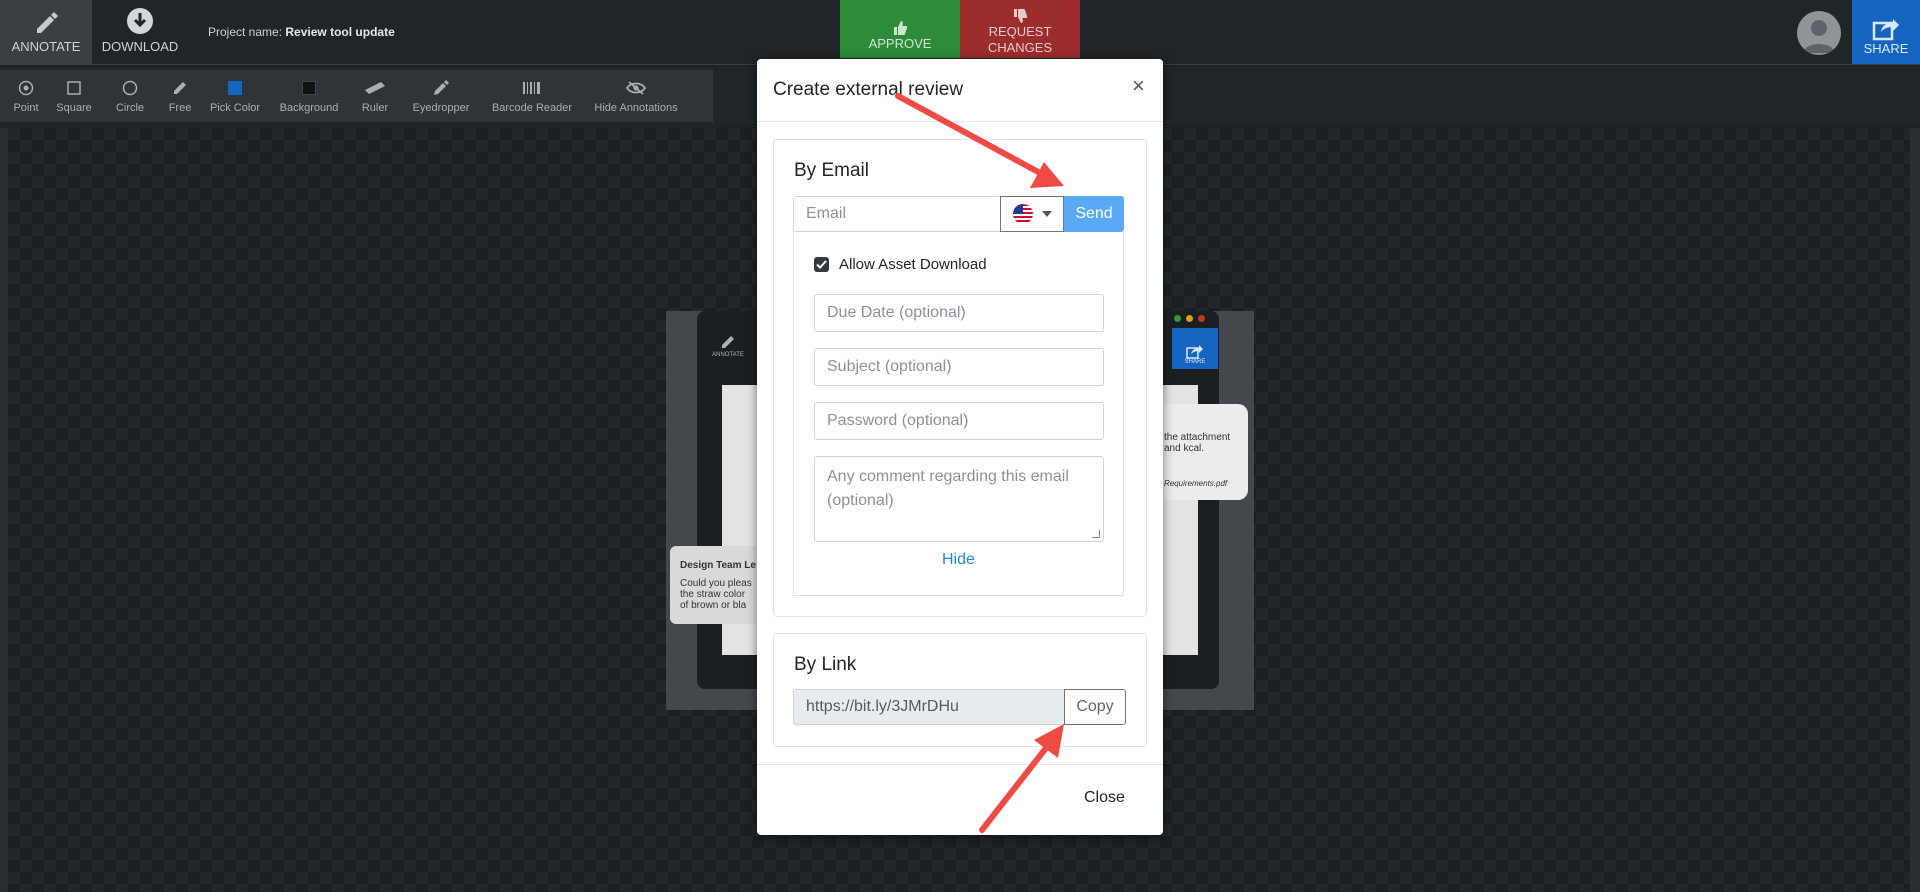  I want to click on thumbs-up-icon, so click(901, 28).